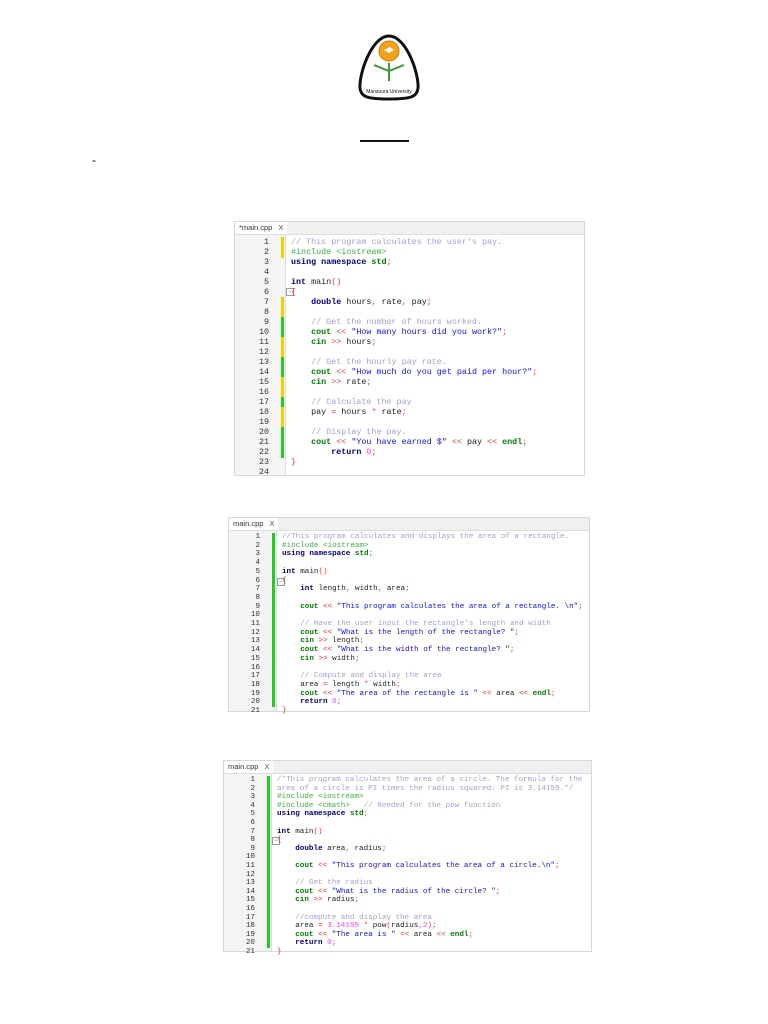 The image size is (768, 1024). I want to click on code-line: 3 kw|using namespace io|stdop|;, so click(409, 555).